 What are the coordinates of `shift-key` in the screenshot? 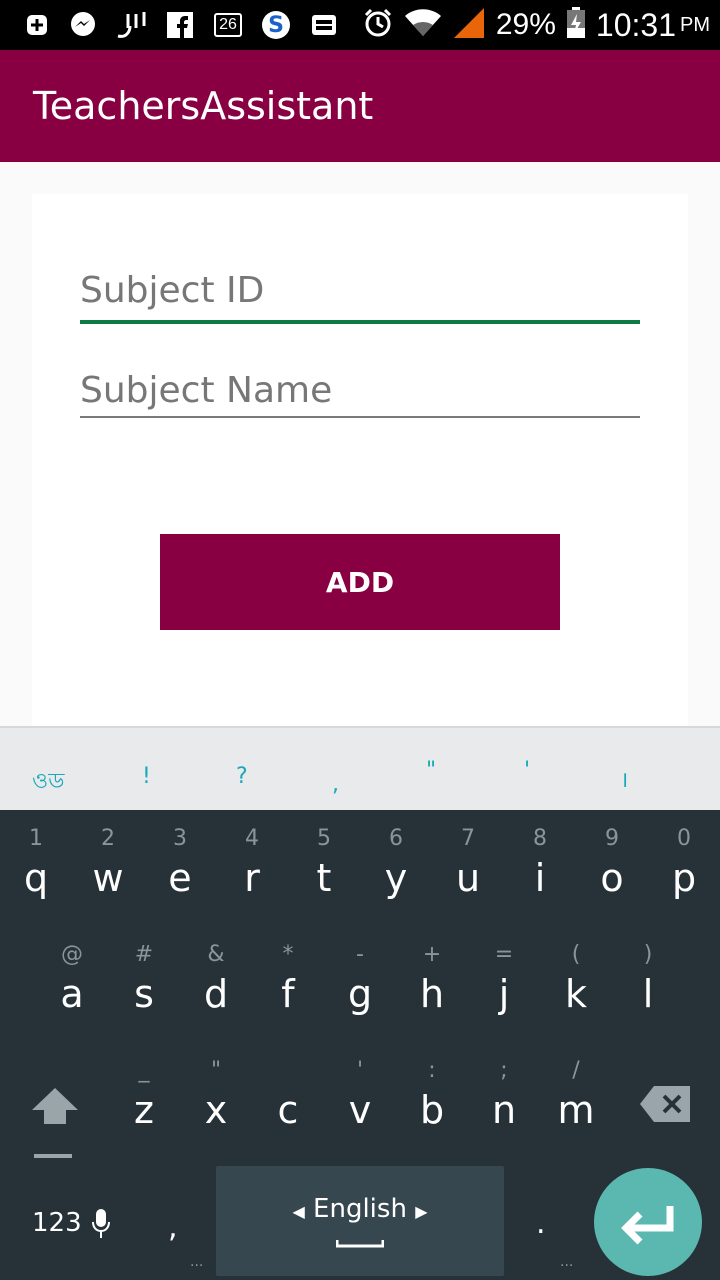 It's located at (55, 1111).